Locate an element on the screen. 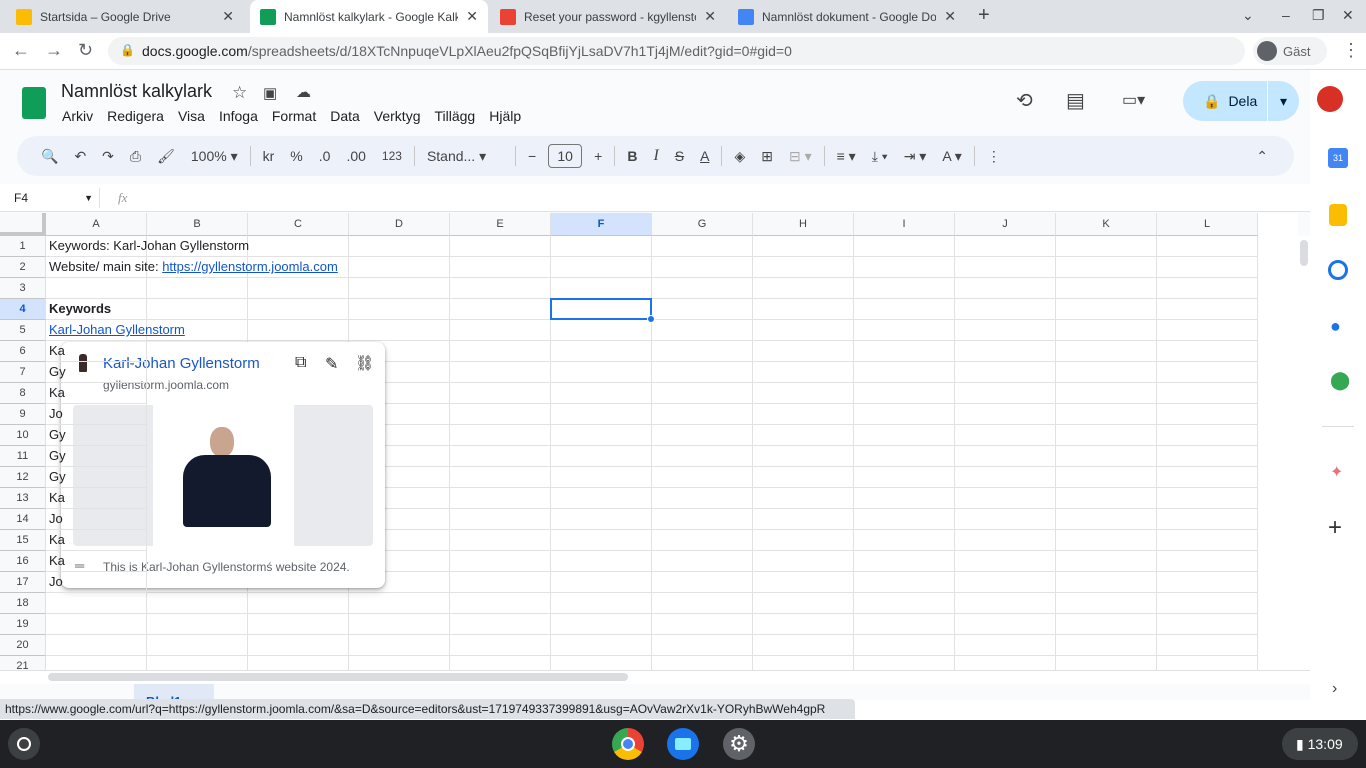 The width and height of the screenshot is (1366, 768). cell-J2 is located at coordinates (1005, 267).